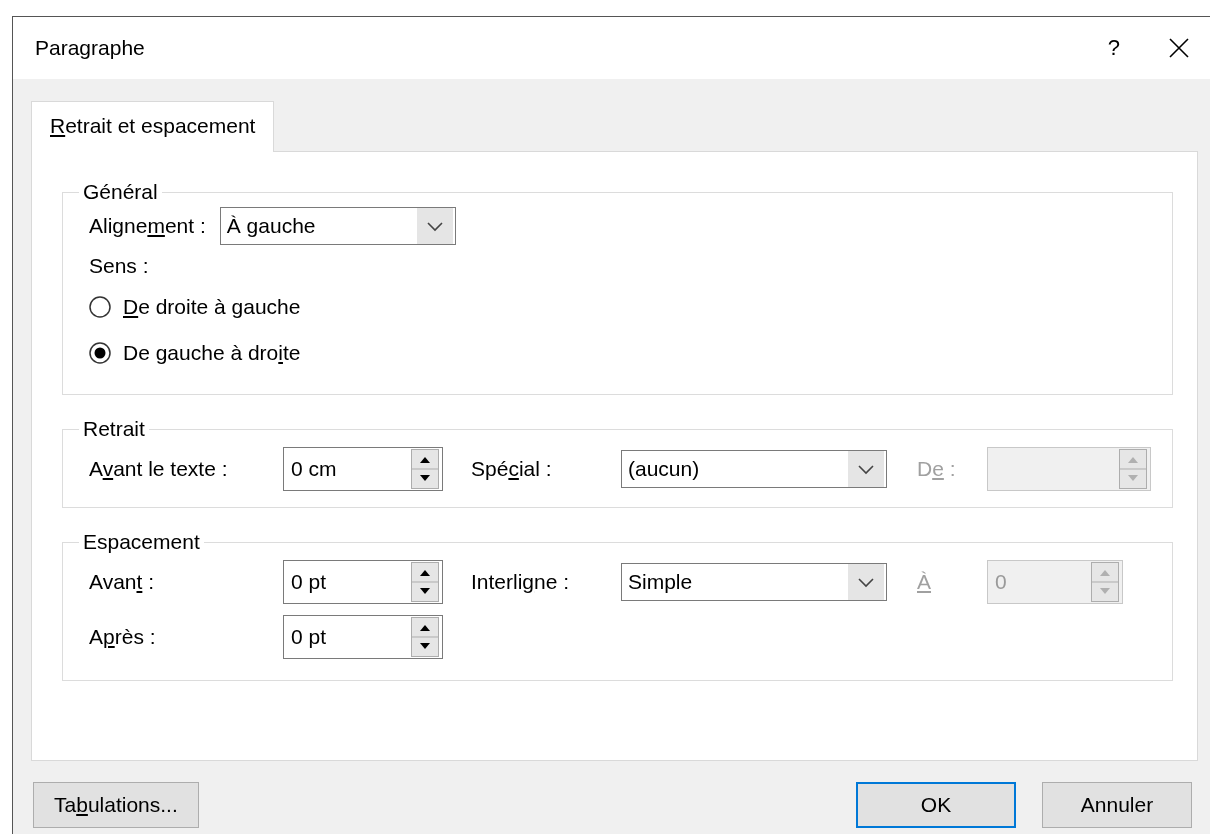 The image size is (1210, 834). I want to click on field-label: Avant :, so click(122, 582).